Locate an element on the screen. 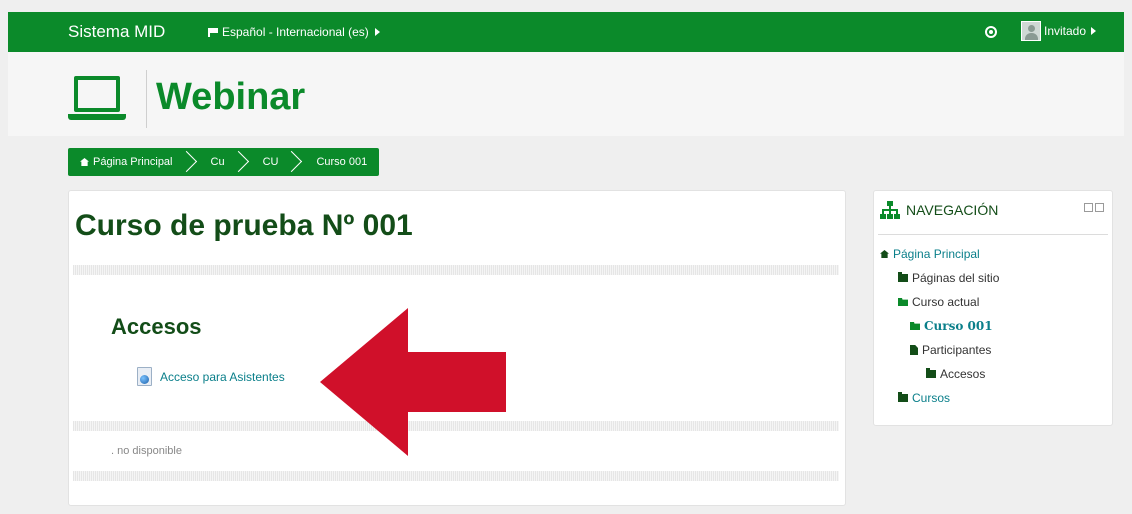 Image resolution: width=1132 pixels, height=514 pixels. user-label: Invitado is located at coordinates (1065, 31).